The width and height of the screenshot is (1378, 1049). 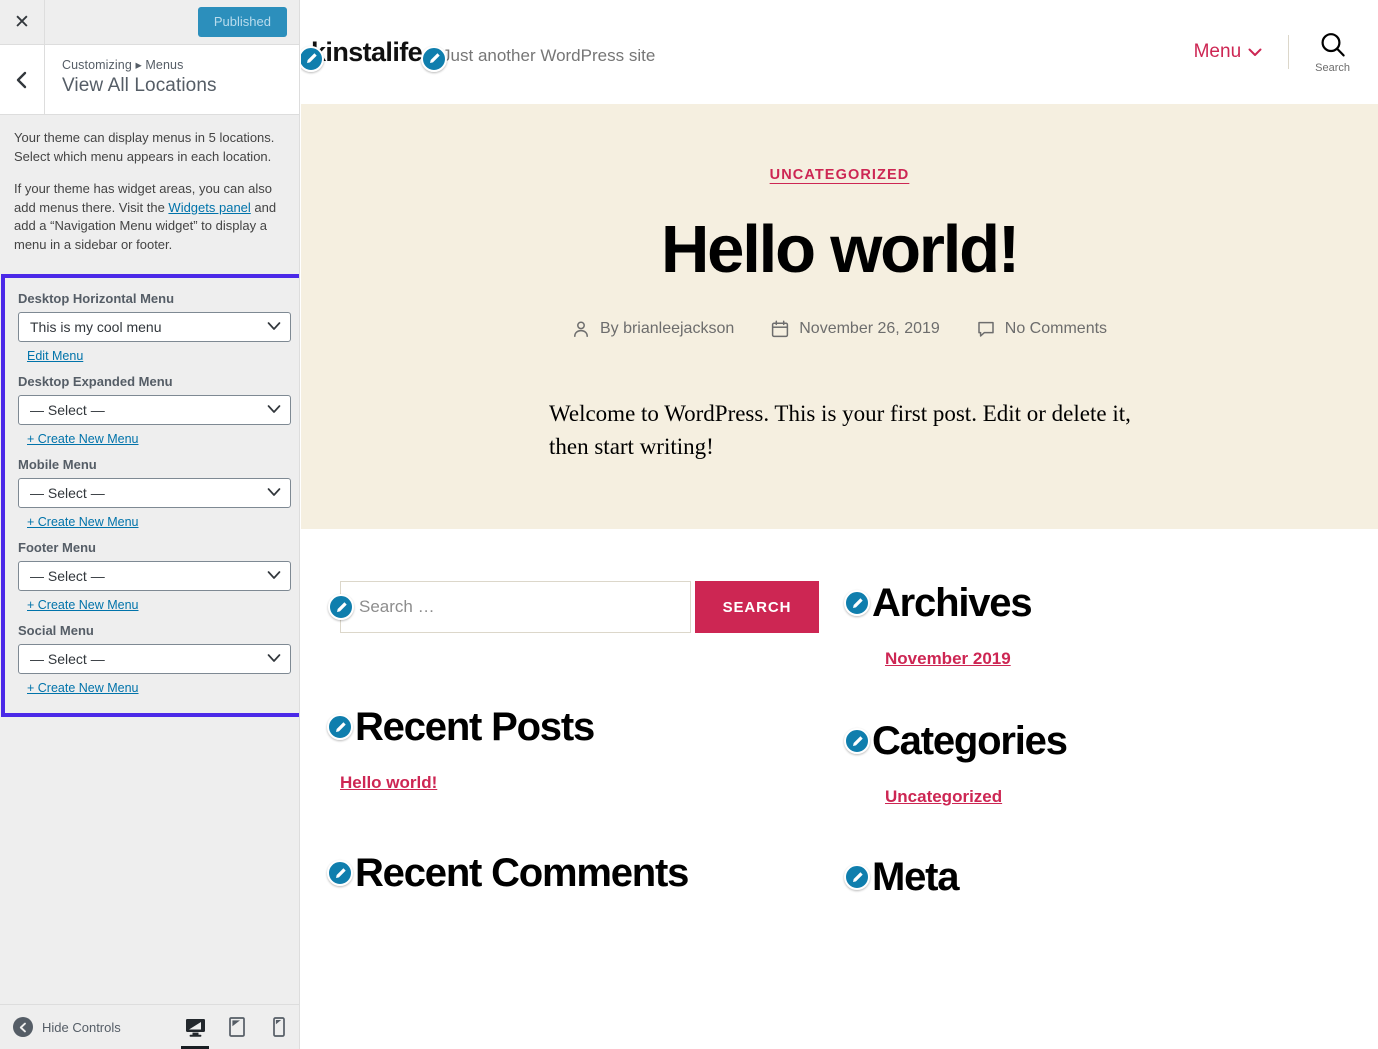 I want to click on widget-title-recent-posts: Recent Posts, so click(x=593, y=727).